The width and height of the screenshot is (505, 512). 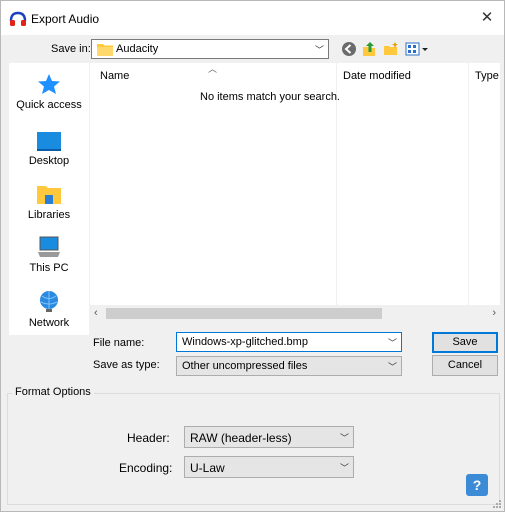 What do you see at coordinates (417, 49) in the screenshot?
I see `view-menu-icon` at bounding box center [417, 49].